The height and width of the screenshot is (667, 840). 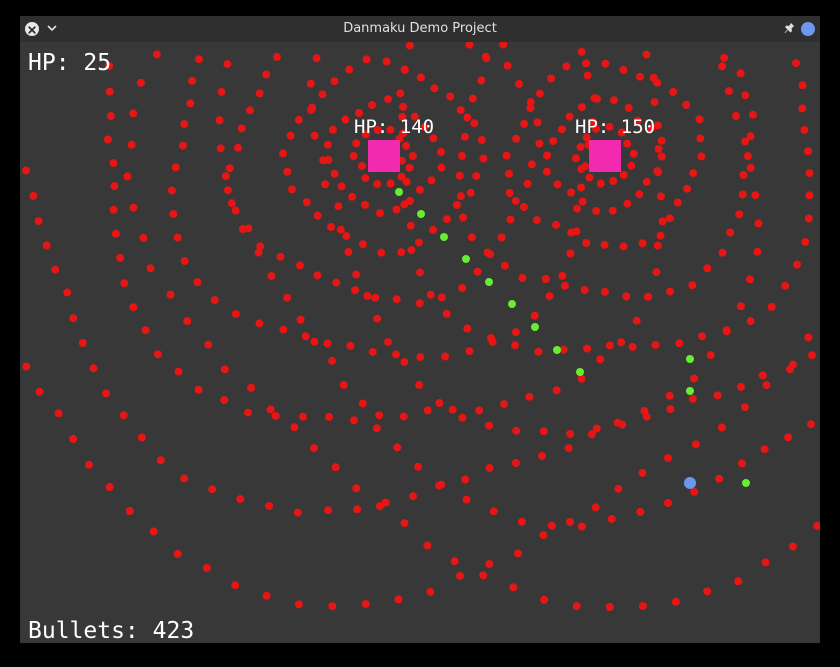 What do you see at coordinates (808, 29) in the screenshot?
I see `window-menu-icon` at bounding box center [808, 29].